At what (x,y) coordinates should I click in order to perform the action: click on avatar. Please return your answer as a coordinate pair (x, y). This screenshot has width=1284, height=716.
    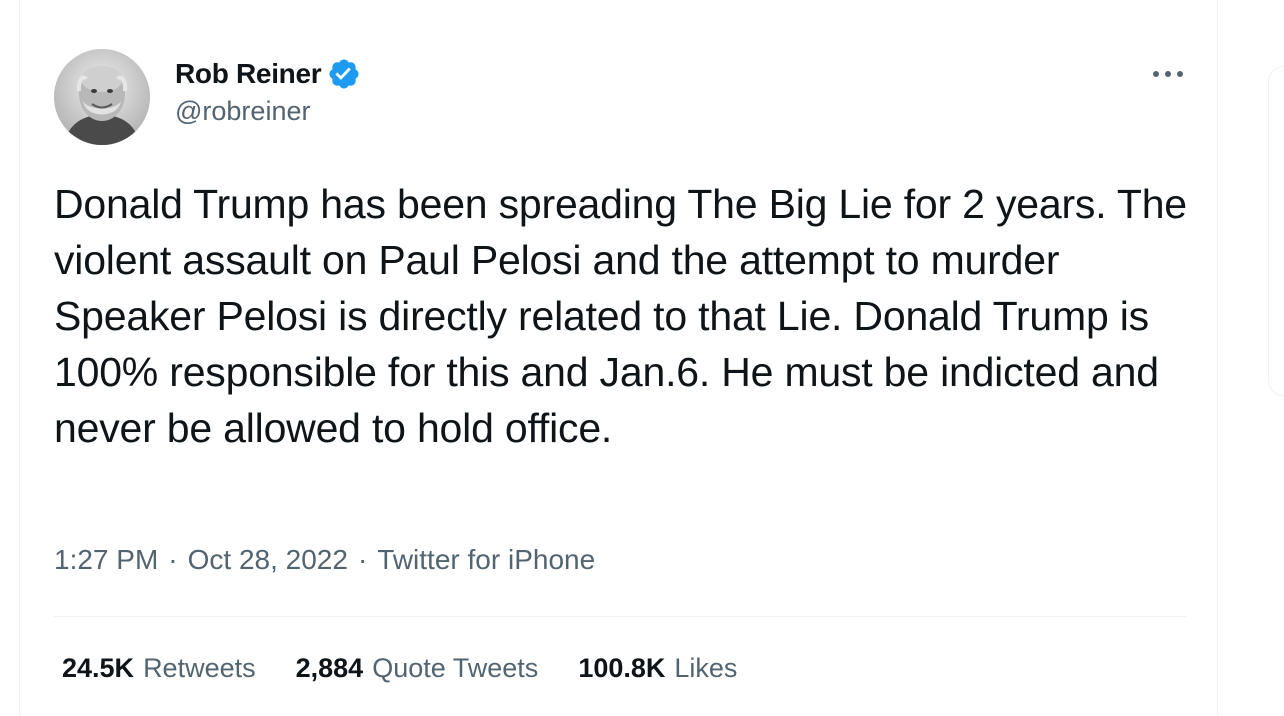
    Looking at the image, I should click on (102, 97).